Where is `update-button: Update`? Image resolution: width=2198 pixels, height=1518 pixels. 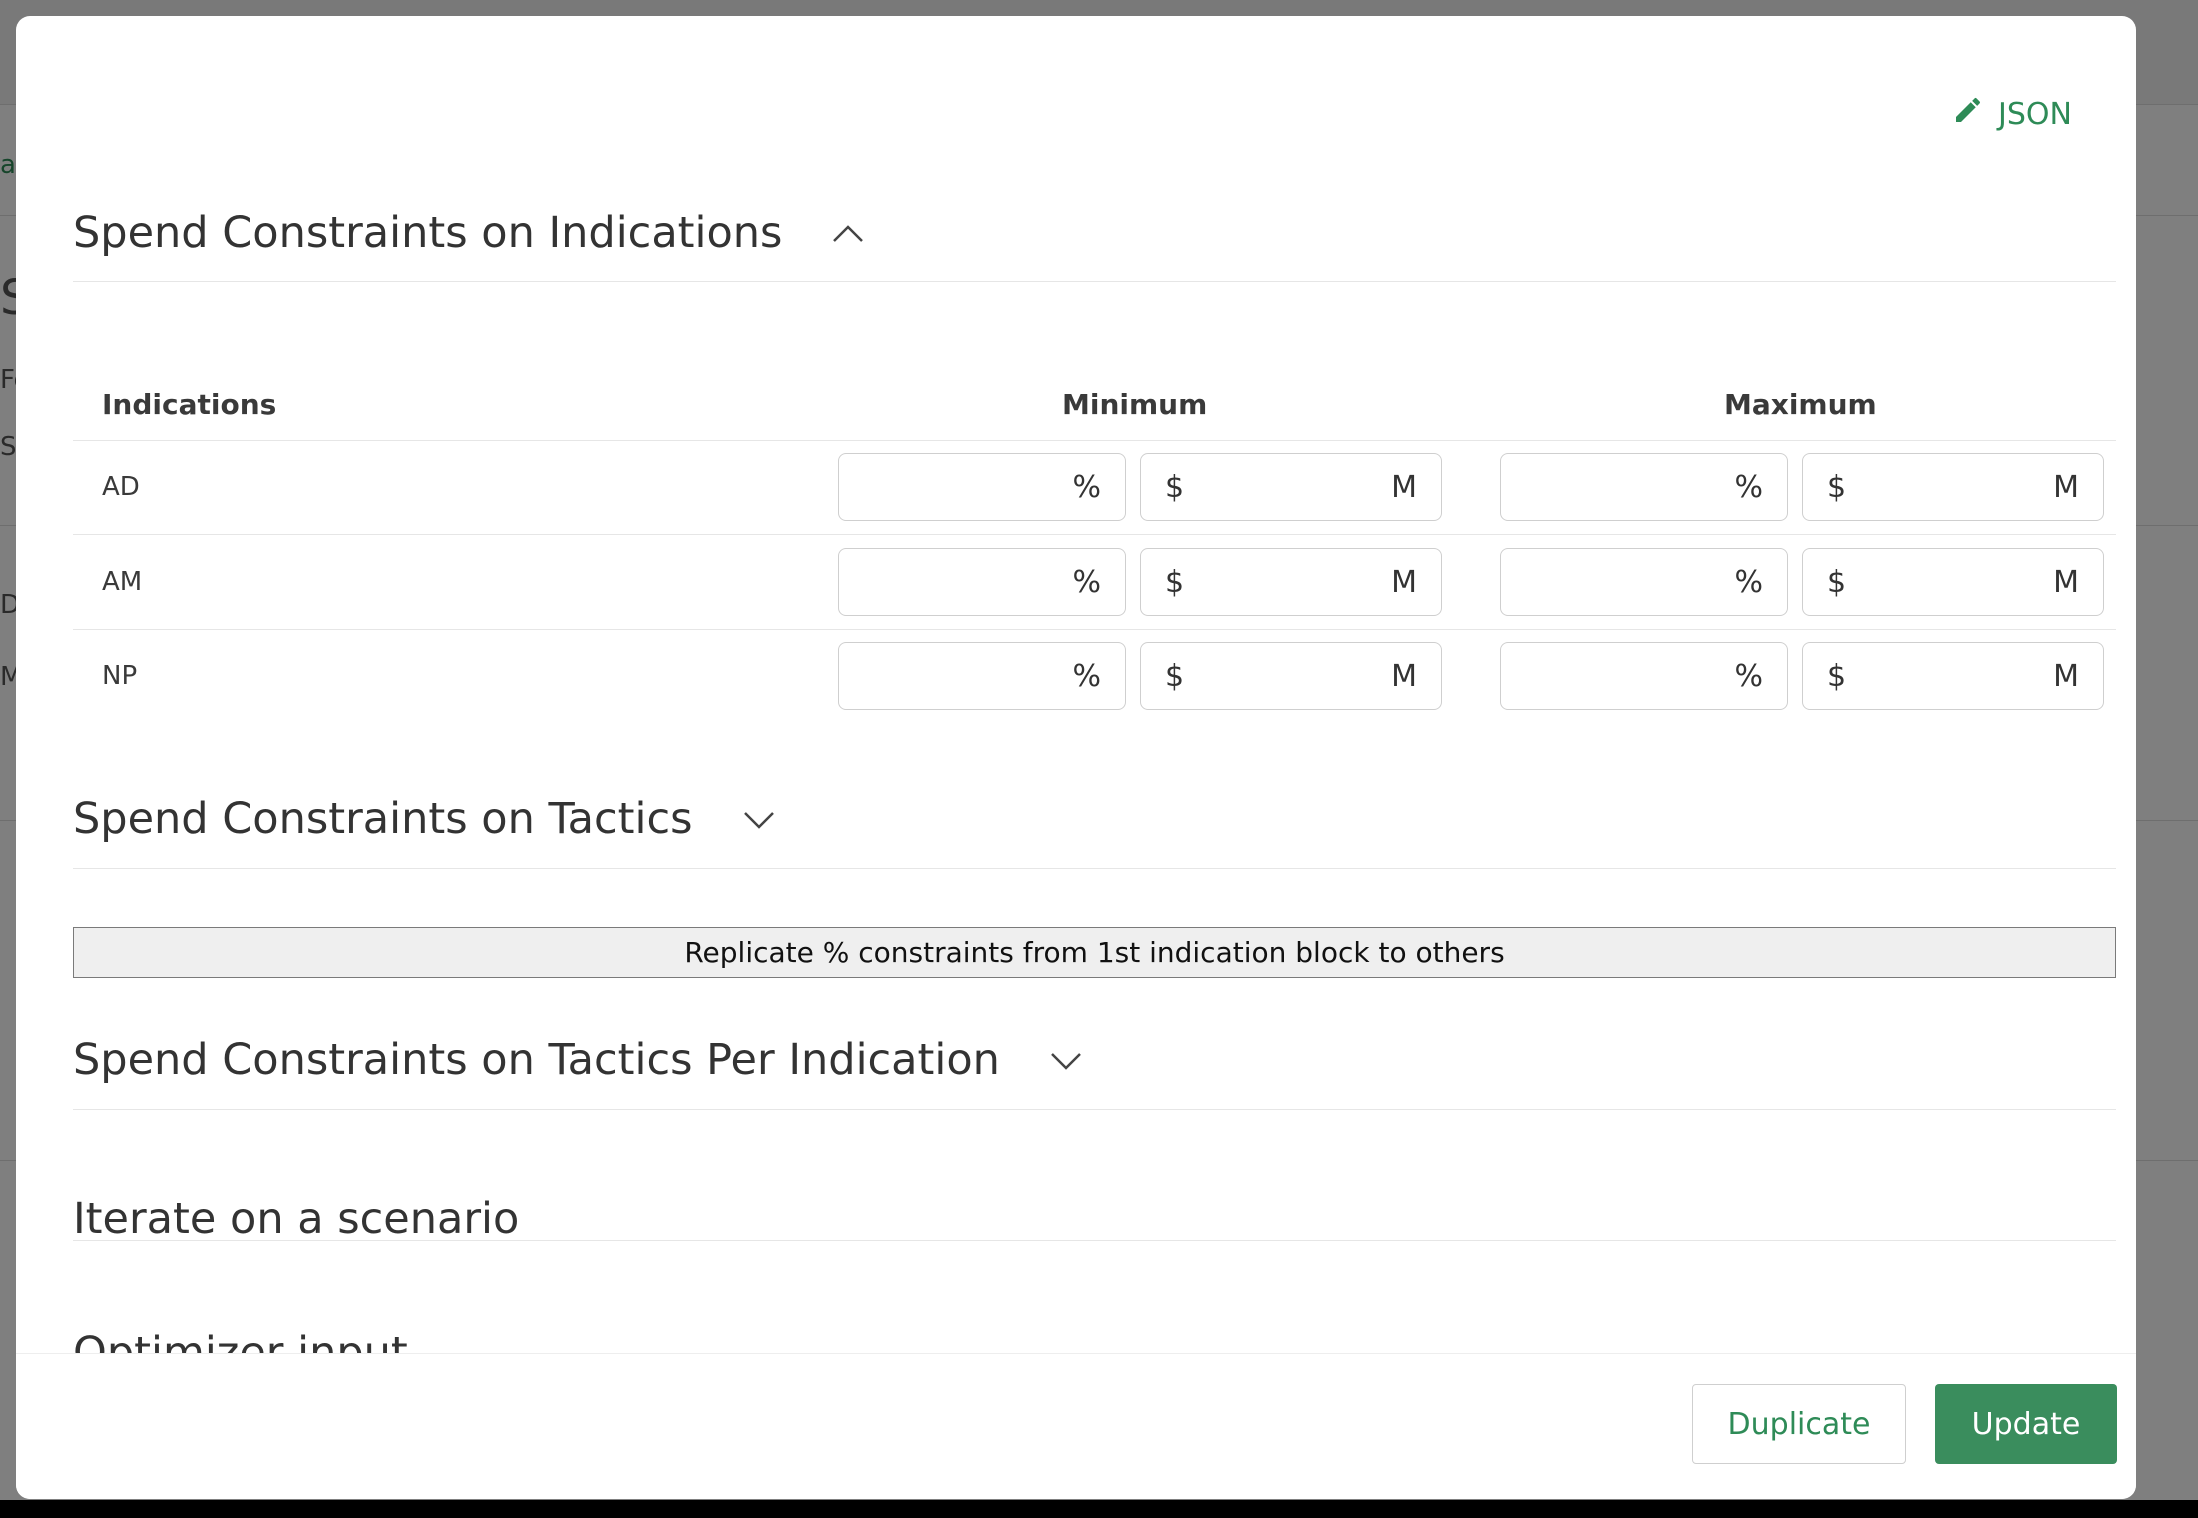 update-button: Update is located at coordinates (2026, 1424).